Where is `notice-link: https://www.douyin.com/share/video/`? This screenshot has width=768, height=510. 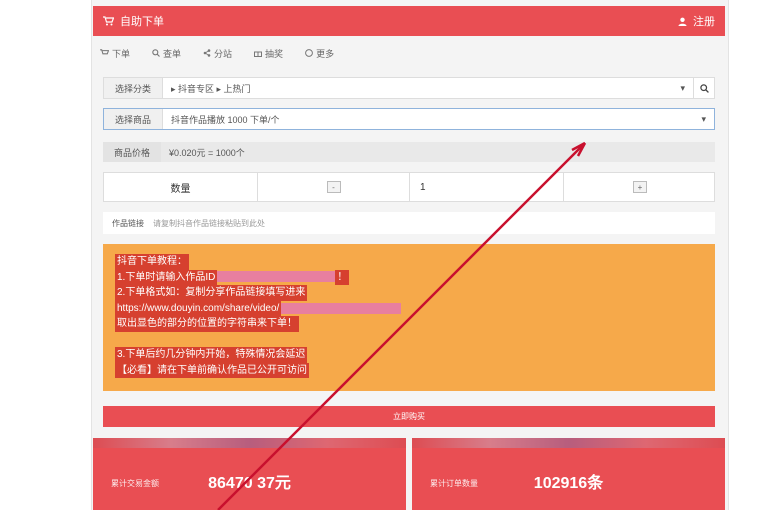
notice-link: https://www.douyin.com/share/video/ is located at coordinates (198, 308).